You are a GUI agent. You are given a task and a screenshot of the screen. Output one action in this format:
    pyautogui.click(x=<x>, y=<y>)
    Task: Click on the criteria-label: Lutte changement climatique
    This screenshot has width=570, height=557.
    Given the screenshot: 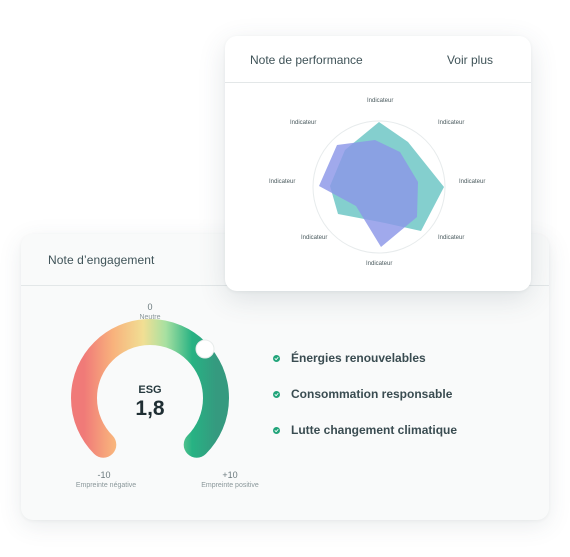 What is the action you would take?
    pyautogui.click(x=374, y=430)
    